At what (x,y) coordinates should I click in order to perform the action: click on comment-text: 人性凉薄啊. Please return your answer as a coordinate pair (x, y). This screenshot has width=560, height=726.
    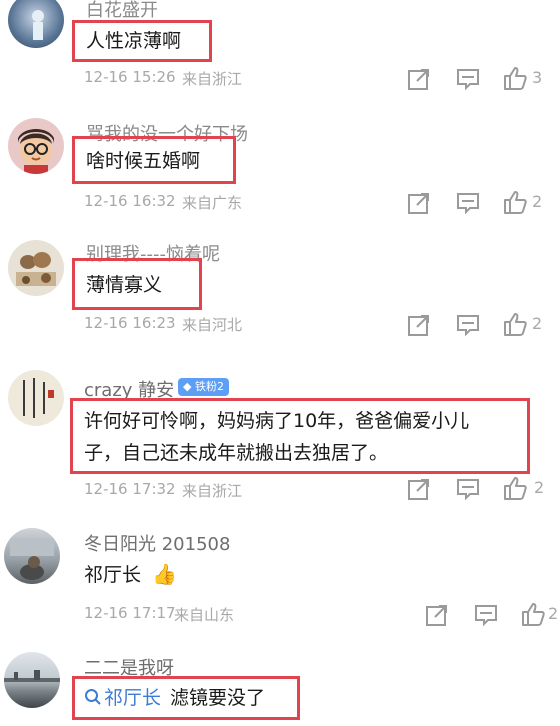
    Looking at the image, I should click on (134, 41).